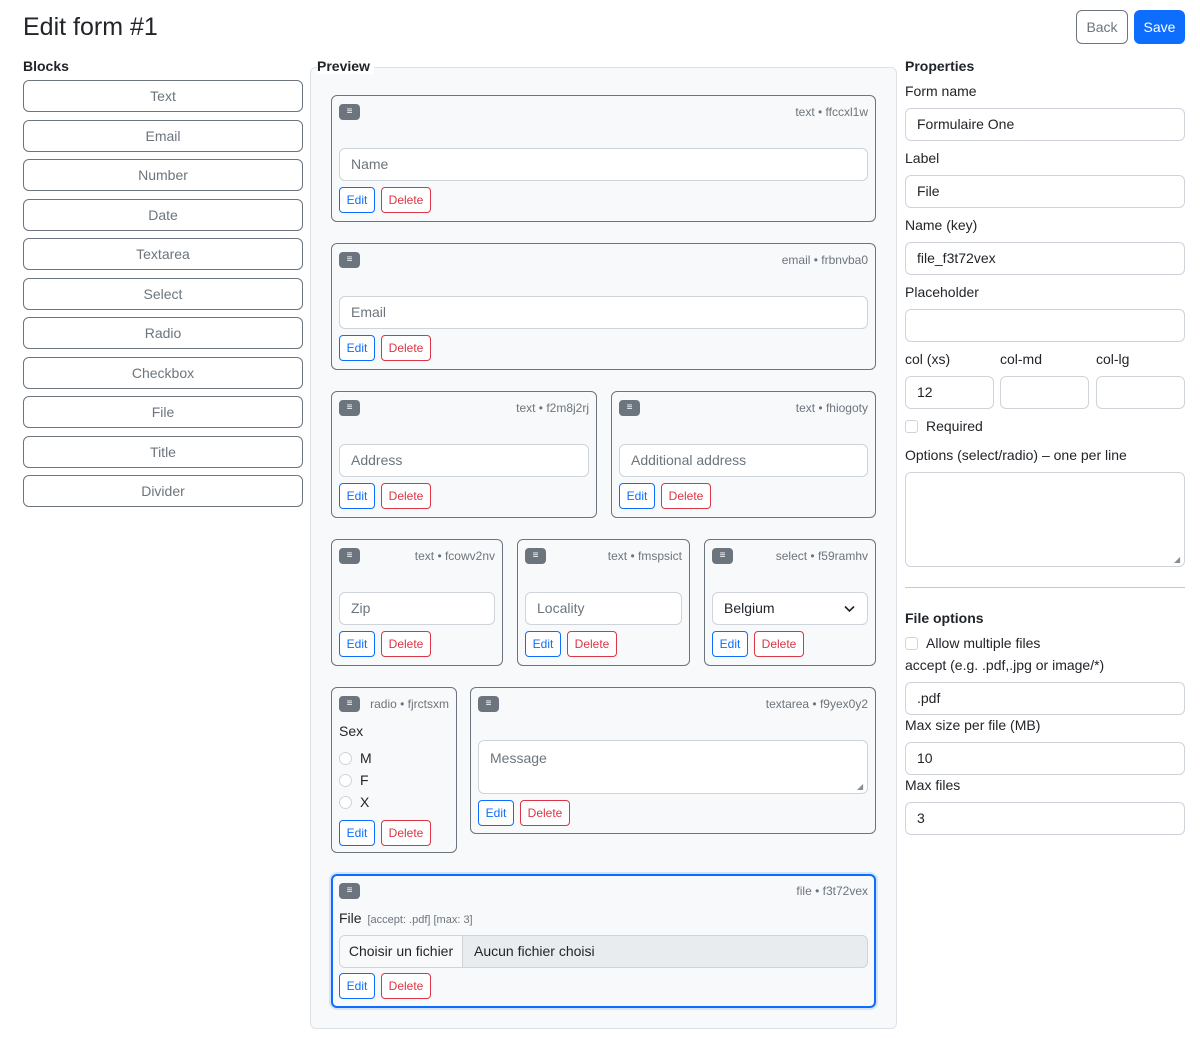  What do you see at coordinates (163, 96) in the screenshot?
I see `block-text-button: Text` at bounding box center [163, 96].